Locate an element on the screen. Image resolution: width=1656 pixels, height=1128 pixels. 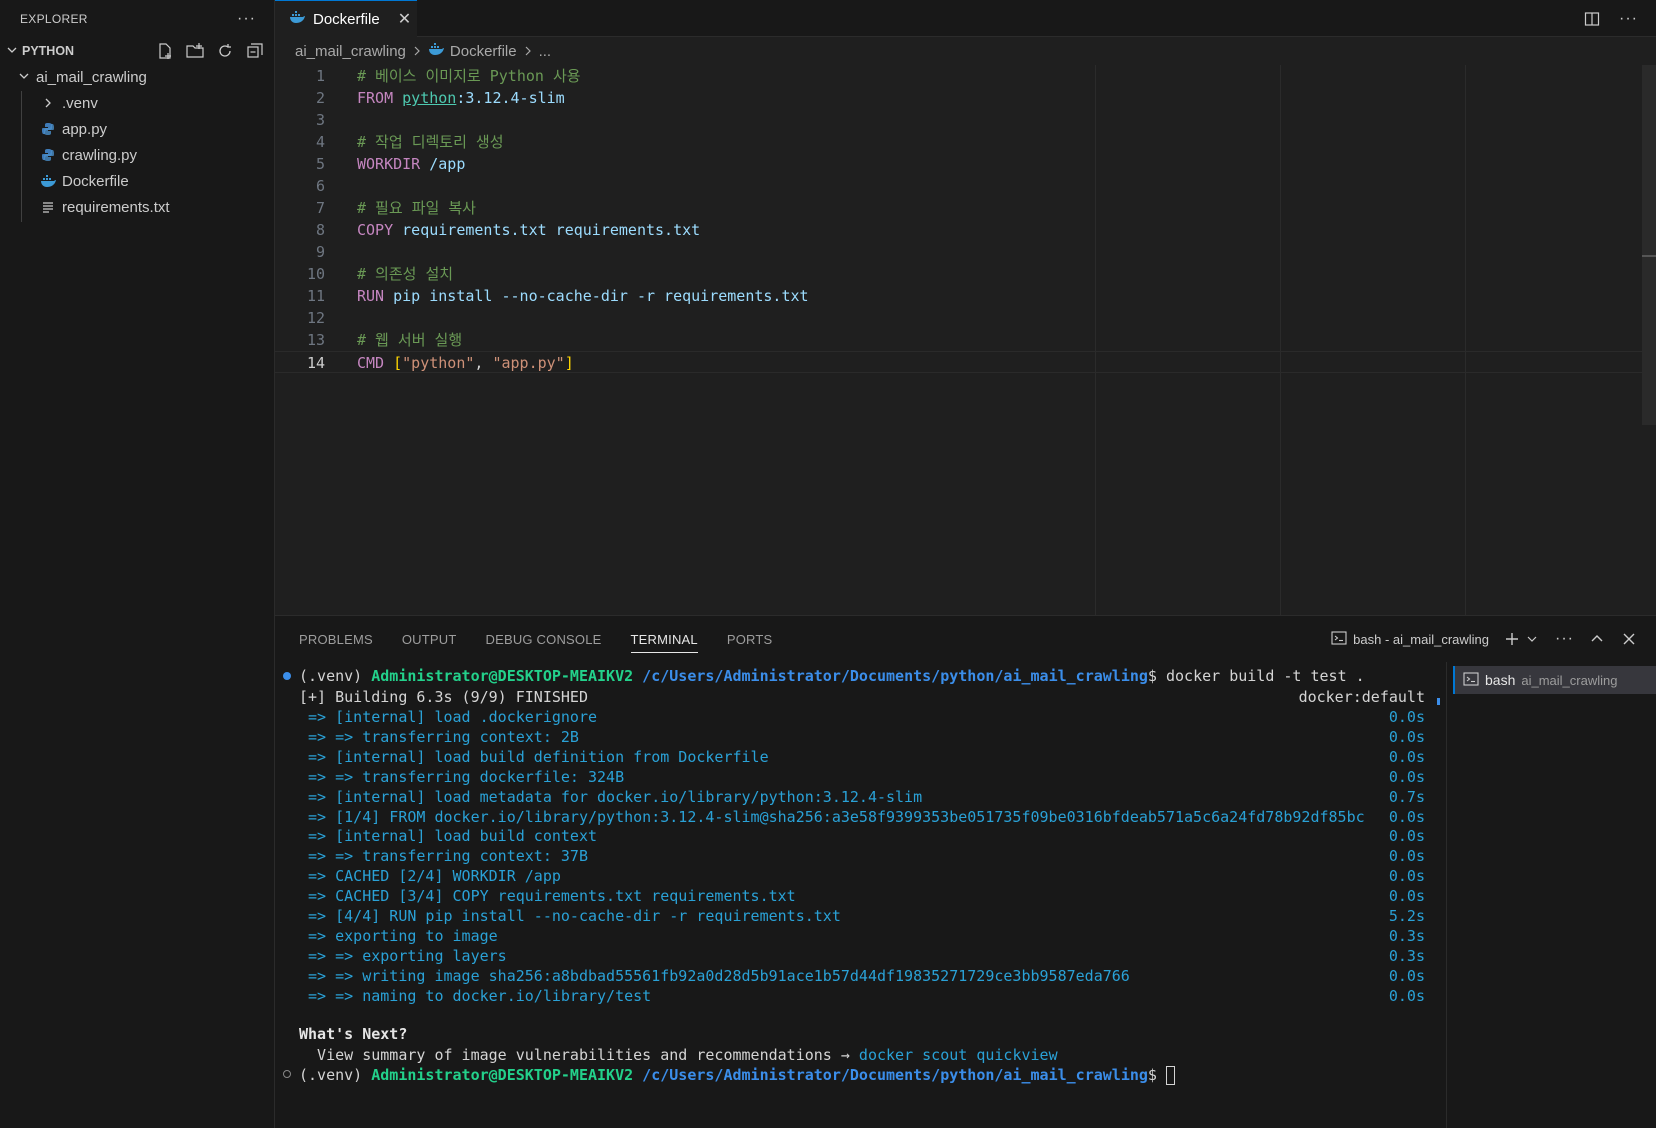
close-panel-icon is located at coordinates (1629, 639).